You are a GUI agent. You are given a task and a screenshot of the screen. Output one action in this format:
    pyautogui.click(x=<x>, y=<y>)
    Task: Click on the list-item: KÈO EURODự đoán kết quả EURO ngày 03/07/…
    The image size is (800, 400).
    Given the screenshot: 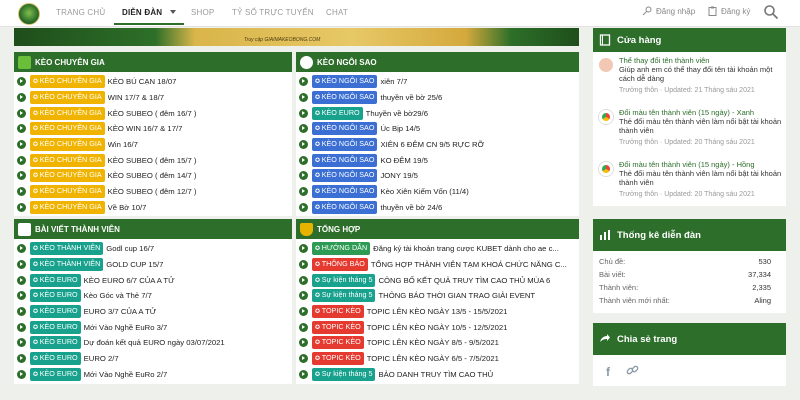 What is the action you would take?
    pyautogui.click(x=153, y=343)
    